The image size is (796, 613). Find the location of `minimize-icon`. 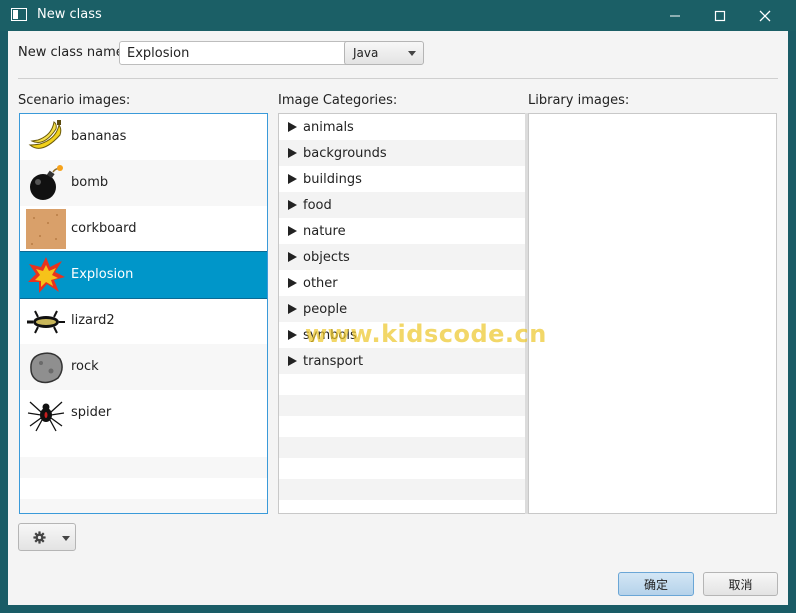

minimize-icon is located at coordinates (675, 15).